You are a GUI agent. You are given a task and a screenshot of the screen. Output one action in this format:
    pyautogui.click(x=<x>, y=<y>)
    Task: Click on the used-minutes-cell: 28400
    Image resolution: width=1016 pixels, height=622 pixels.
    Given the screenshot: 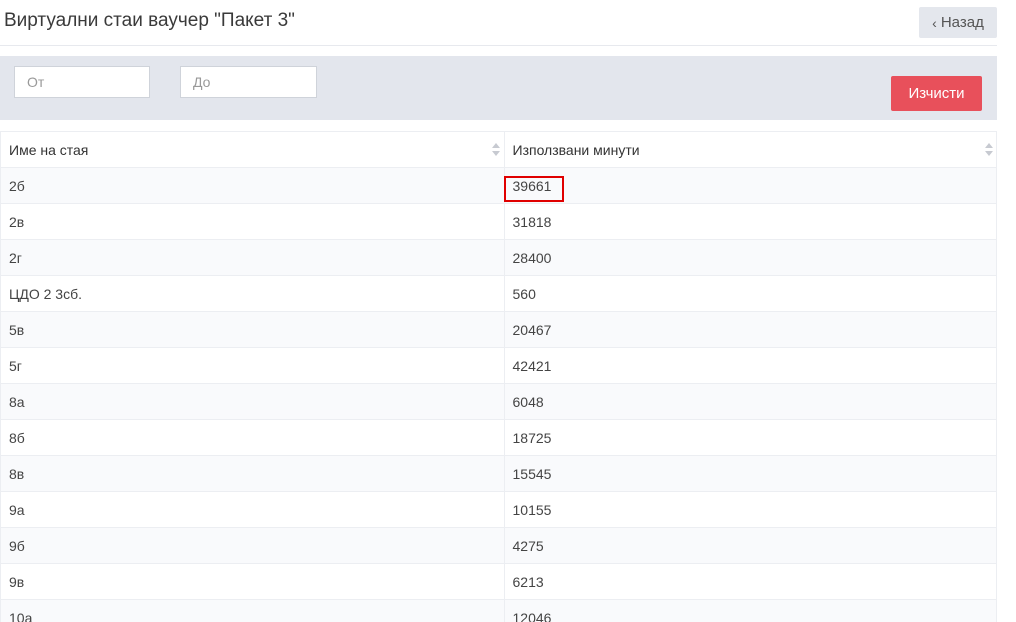 What is the action you would take?
    pyautogui.click(x=750, y=257)
    